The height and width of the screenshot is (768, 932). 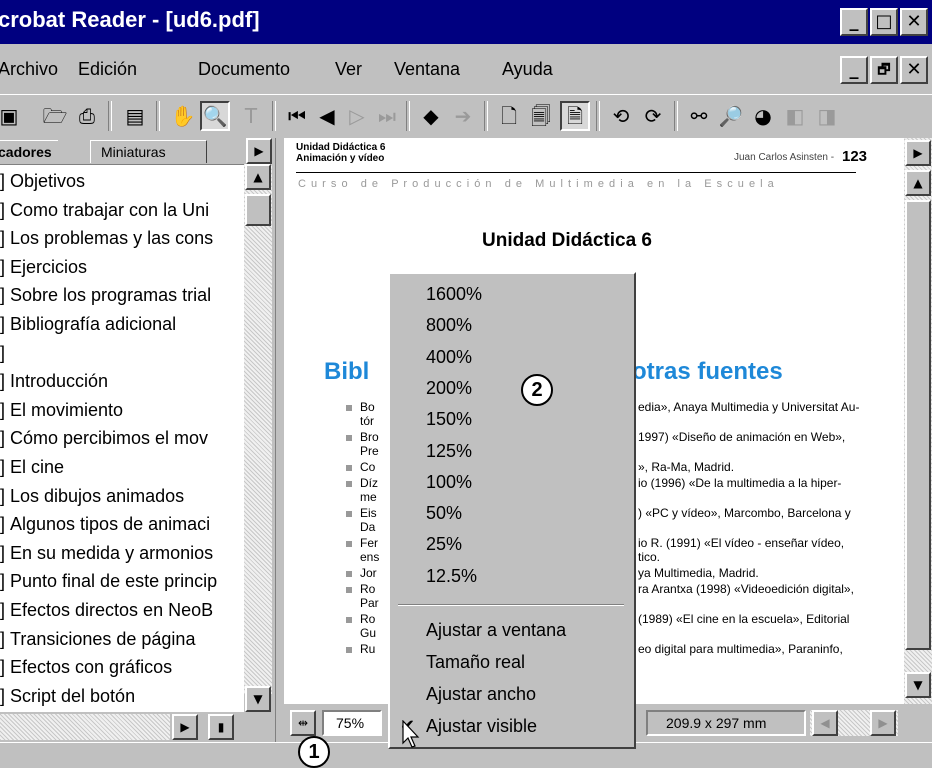 What do you see at coordinates (883, 723) in the screenshot?
I see `hscroll-right-button: ▶` at bounding box center [883, 723].